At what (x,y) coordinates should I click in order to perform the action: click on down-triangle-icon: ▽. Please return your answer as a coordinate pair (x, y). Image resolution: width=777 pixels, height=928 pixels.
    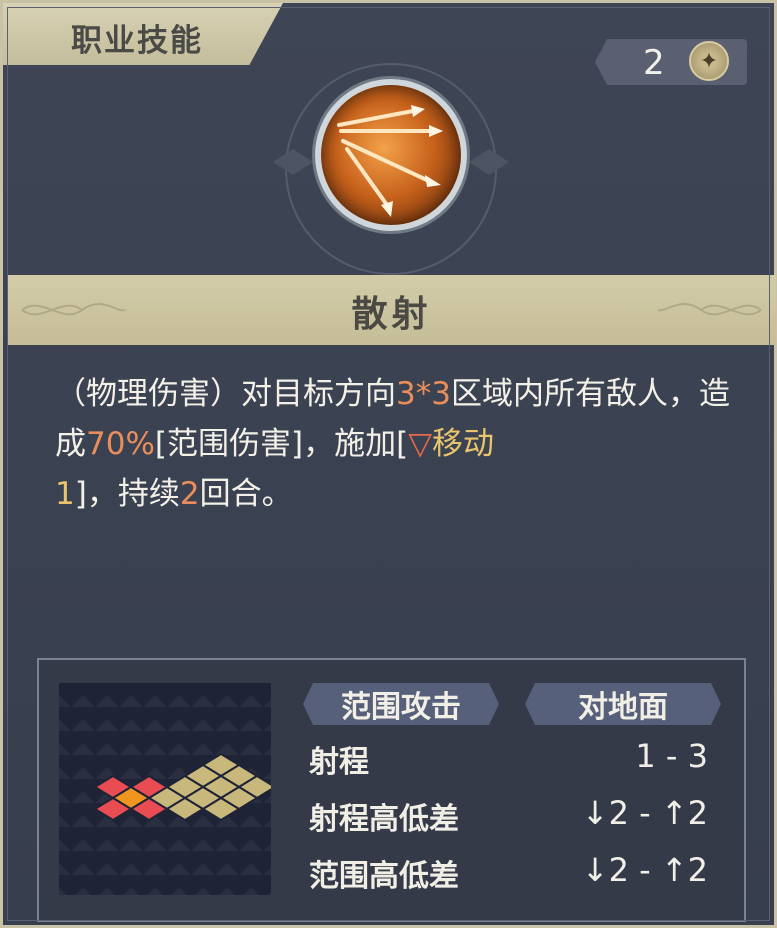
    Looking at the image, I should click on (420, 444).